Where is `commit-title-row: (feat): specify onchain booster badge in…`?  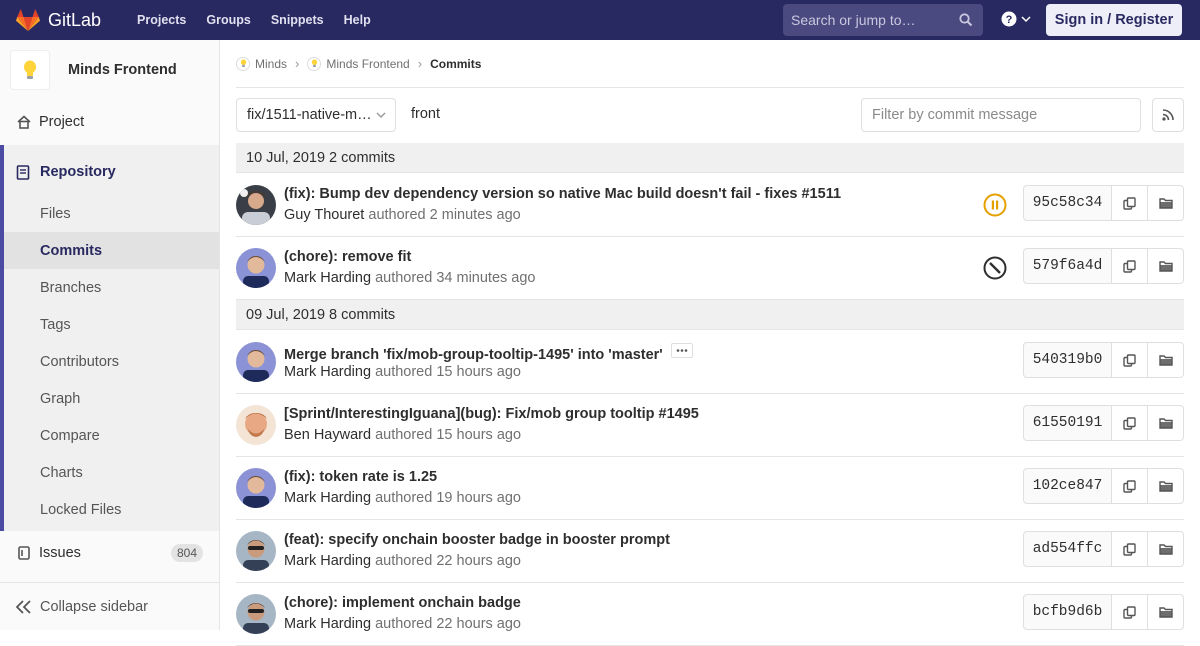
commit-title-row: (feat): specify onchain booster badge in… is located at coordinates (477, 540).